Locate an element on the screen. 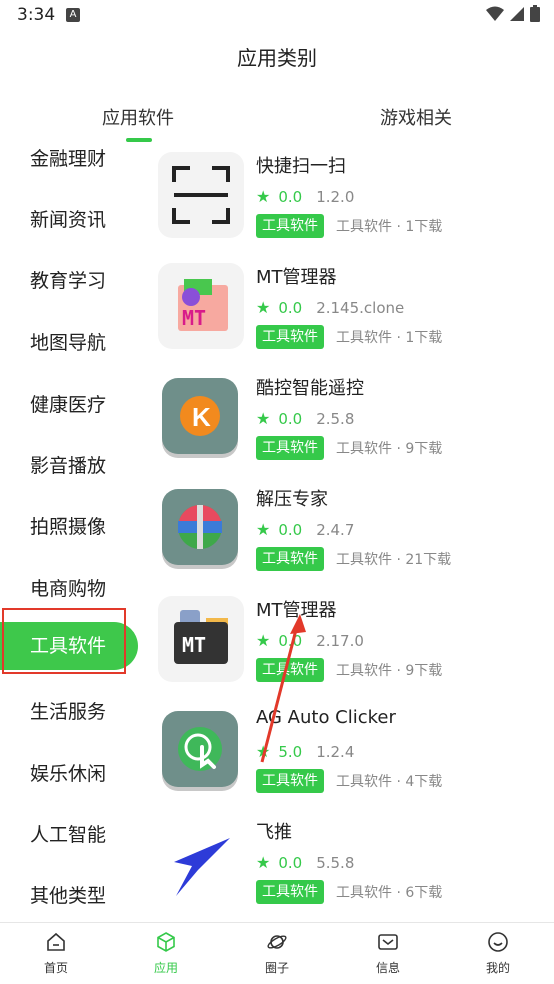 The image size is (554, 984). wifi-icon is located at coordinates (495, 13).